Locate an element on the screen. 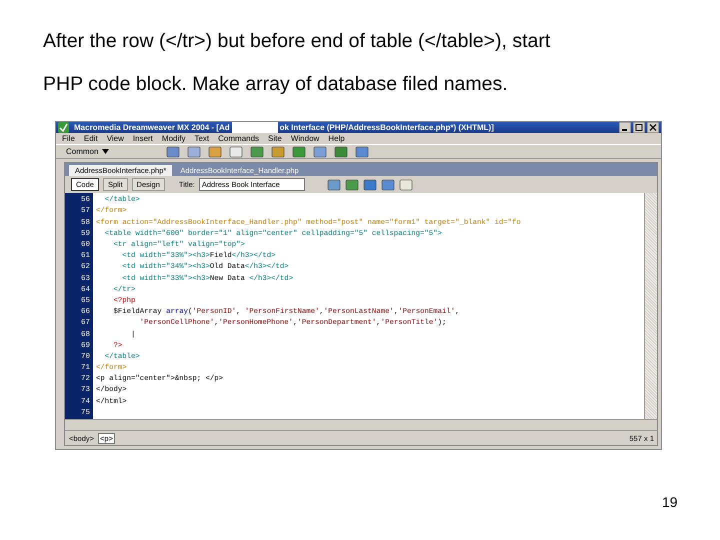 The height and width of the screenshot is (540, 720). window-title: Macromedia Dreamweaver MX 2004 - [Ad is located at coordinates (152, 127).